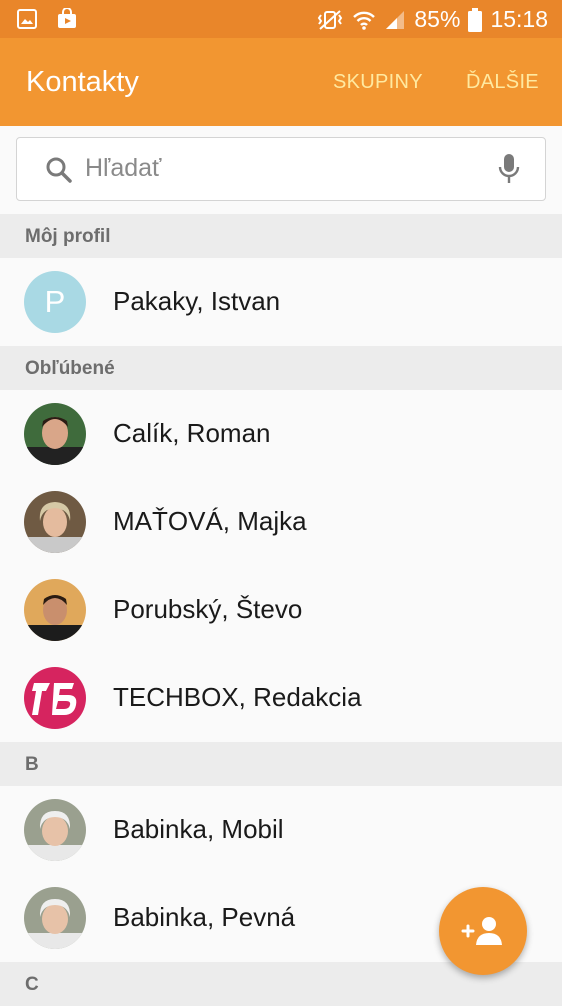 Image resolution: width=562 pixels, height=1006 pixels. I want to click on battery-percent: 85%, so click(437, 19).